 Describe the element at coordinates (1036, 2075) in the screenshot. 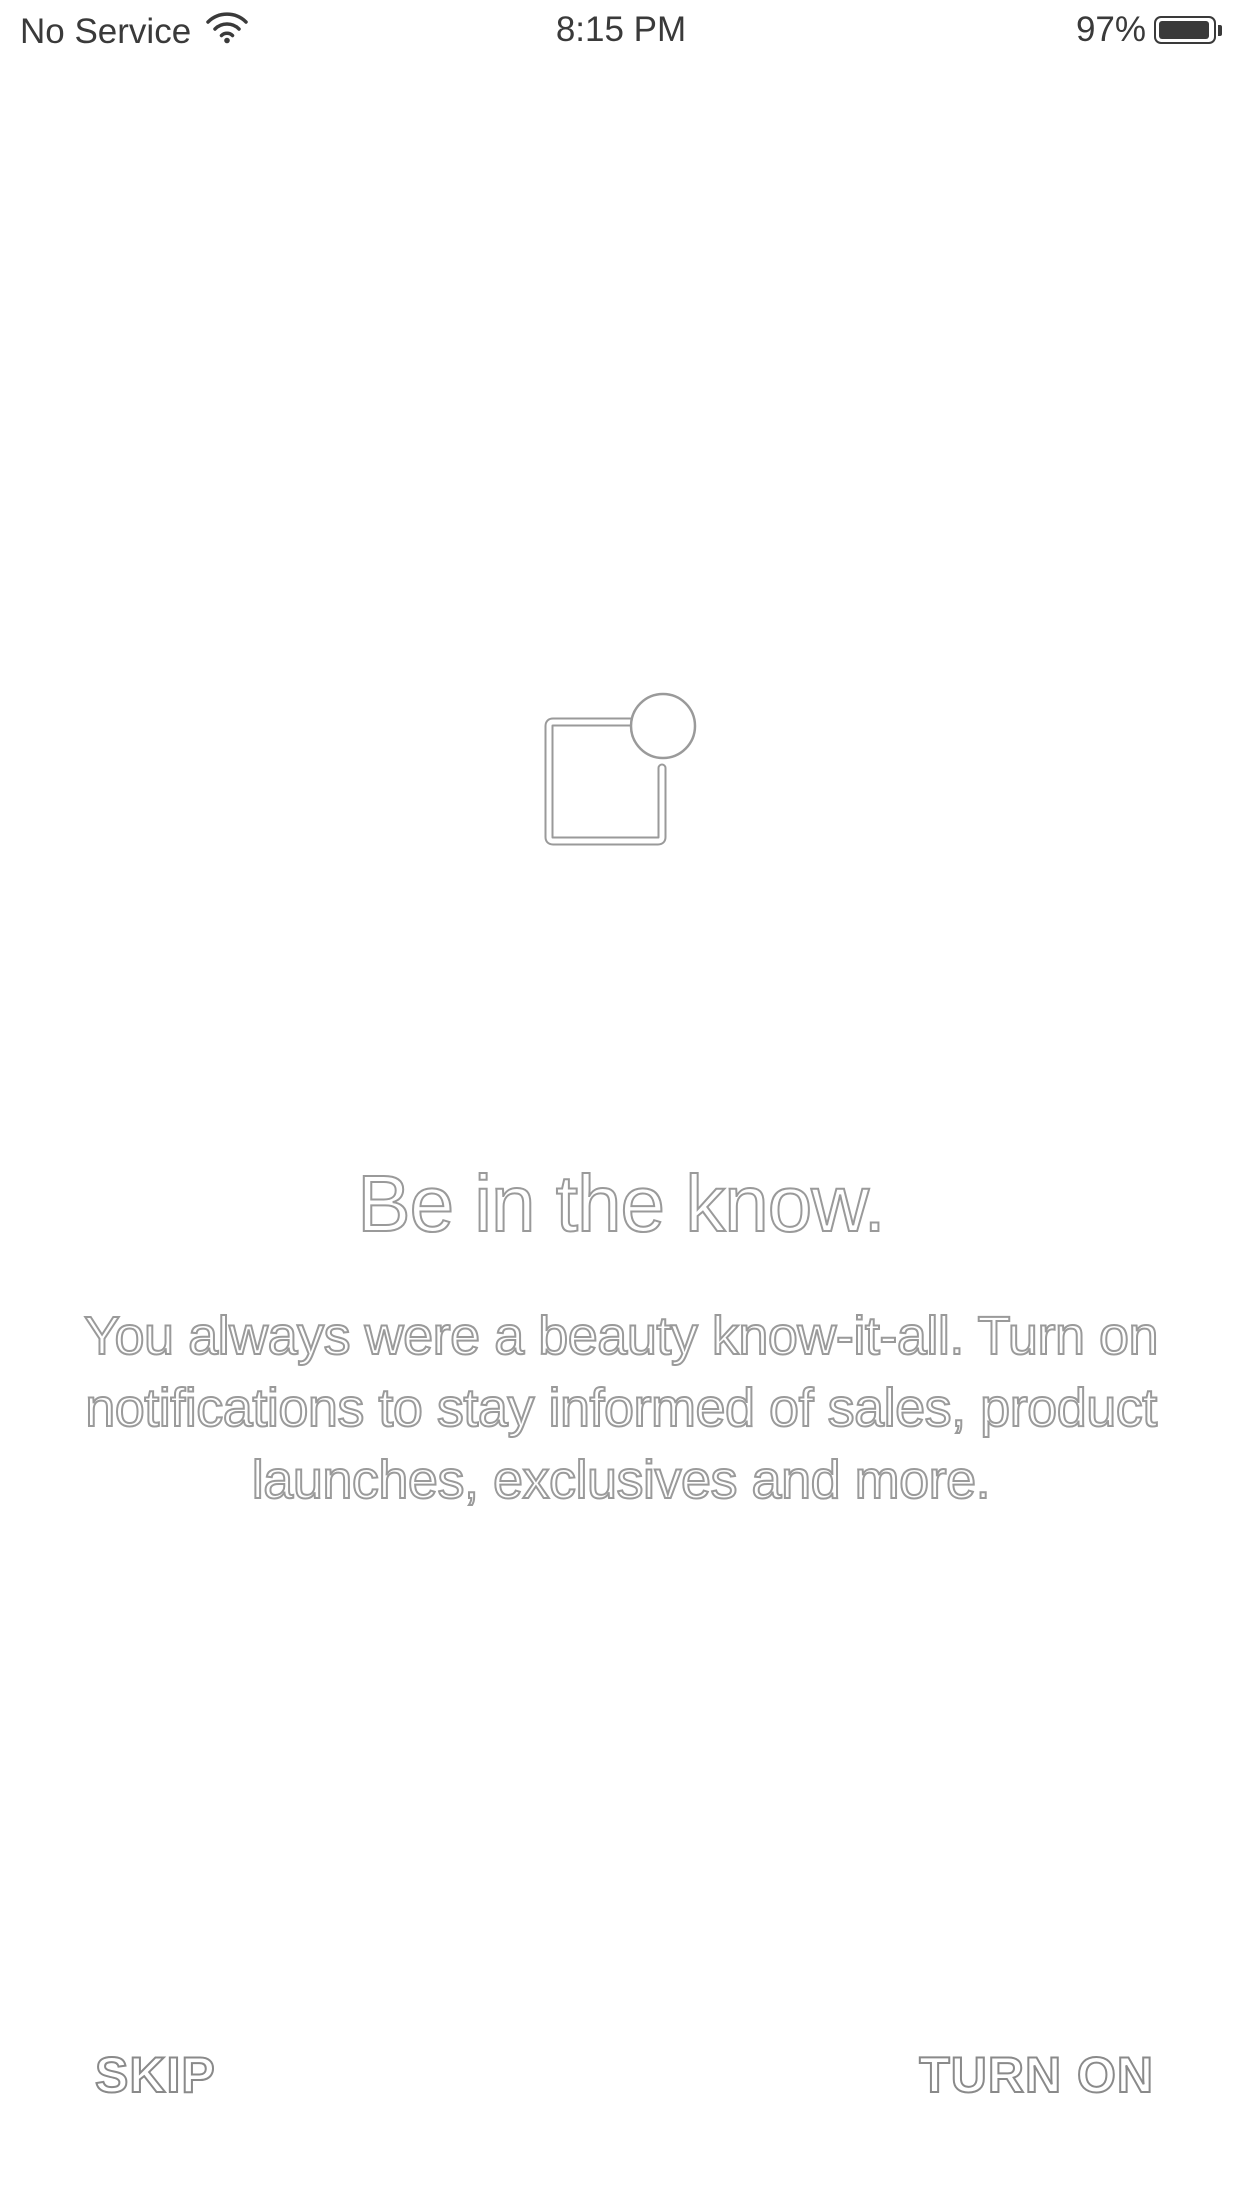

I see `turn-on-button: TURN ON` at that location.